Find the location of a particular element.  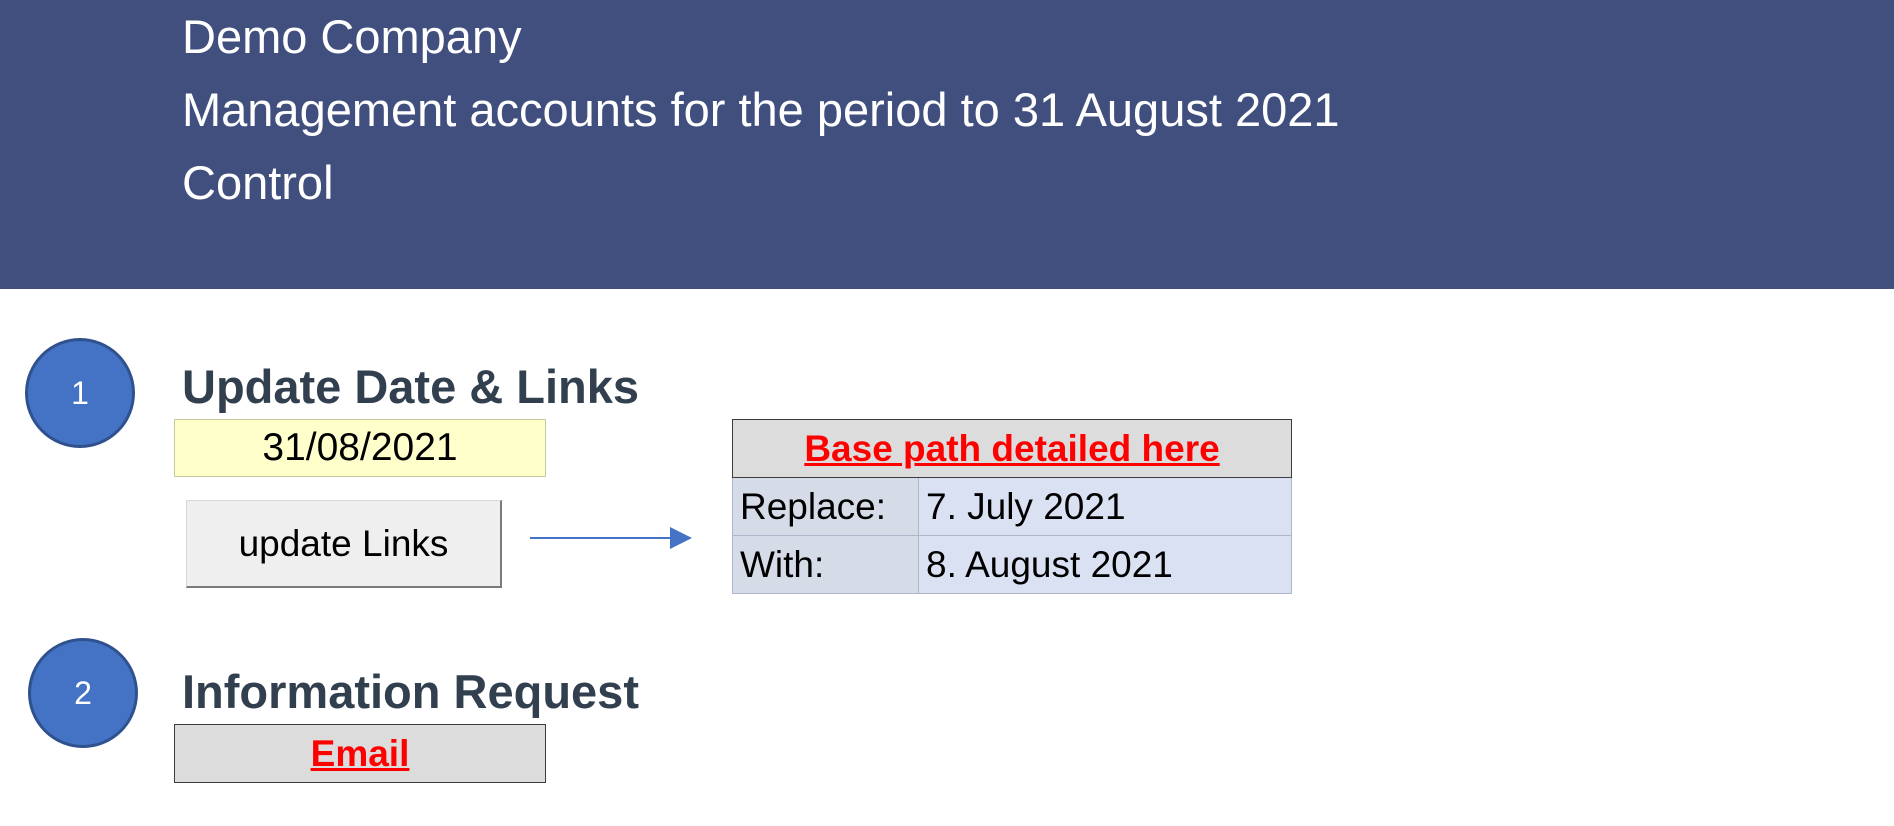

sheet-name: Control is located at coordinates (258, 182).